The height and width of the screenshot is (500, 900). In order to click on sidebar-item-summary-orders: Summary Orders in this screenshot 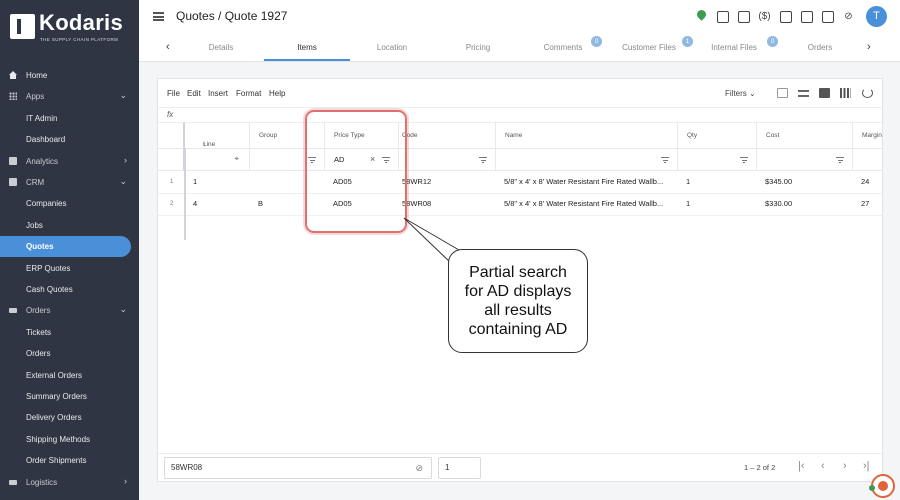, I will do `click(65, 396)`.